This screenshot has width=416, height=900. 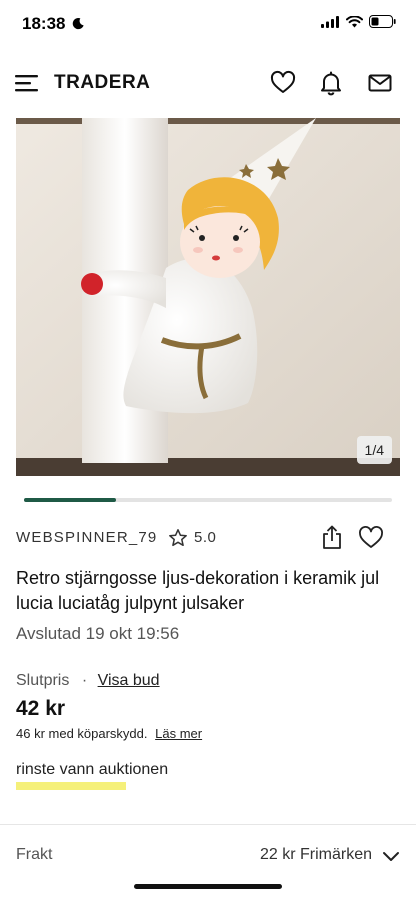 What do you see at coordinates (70, 500) in the screenshot?
I see `gallery-progress-fill` at bounding box center [70, 500].